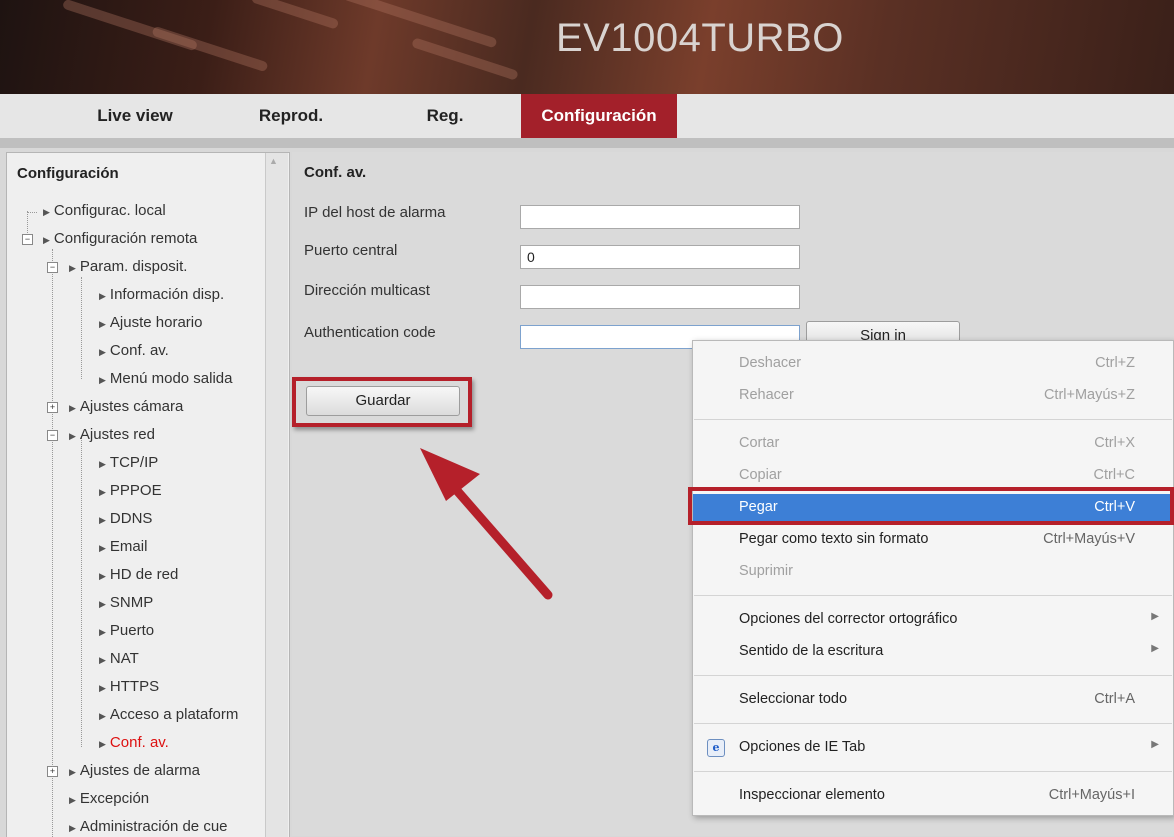 Image resolution: width=1174 pixels, height=837 pixels. What do you see at coordinates (1089, 395) in the screenshot?
I see `menu-item-shortcut: Ctrl+Mayús+Z` at bounding box center [1089, 395].